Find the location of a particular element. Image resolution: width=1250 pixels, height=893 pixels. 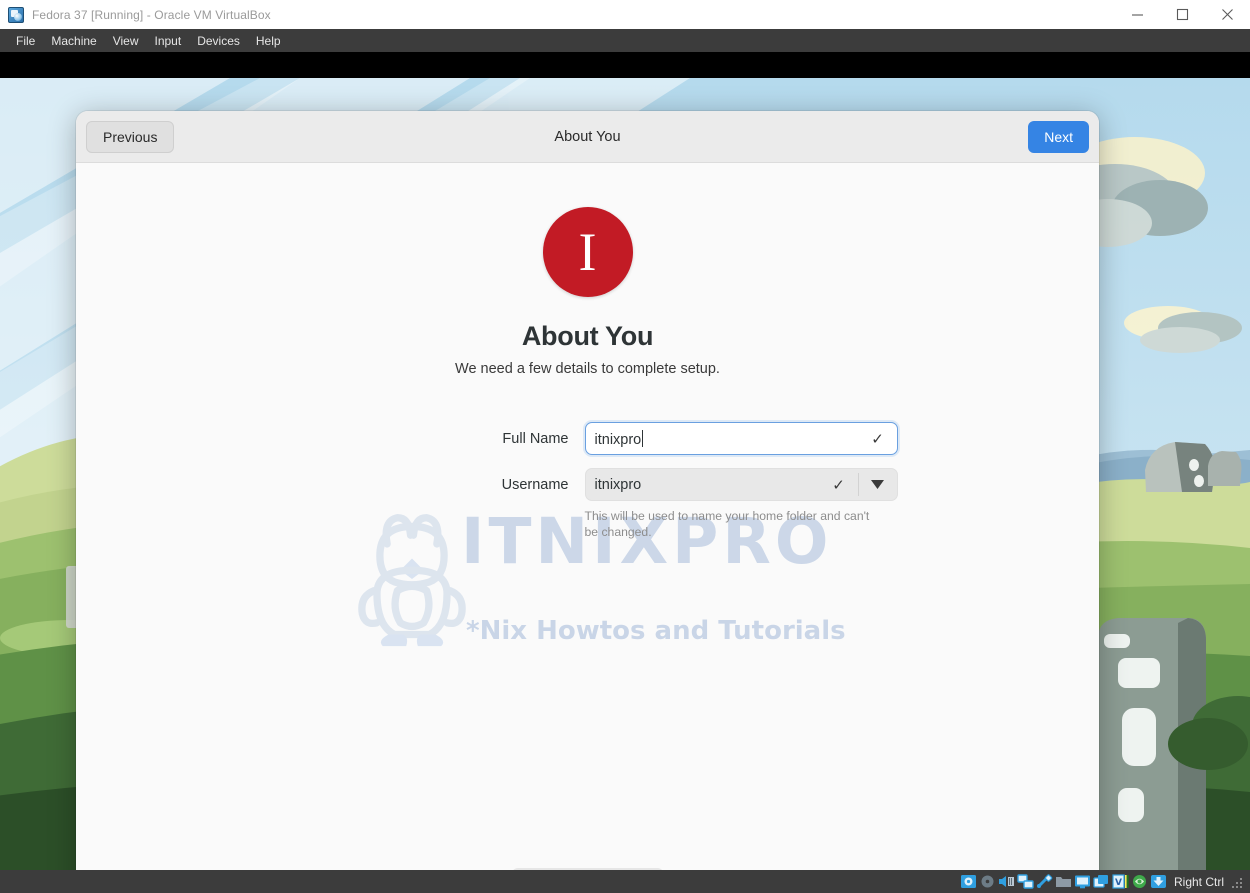

full-name-row: Full Name itnixpro ✓ is located at coordinates (588, 438).